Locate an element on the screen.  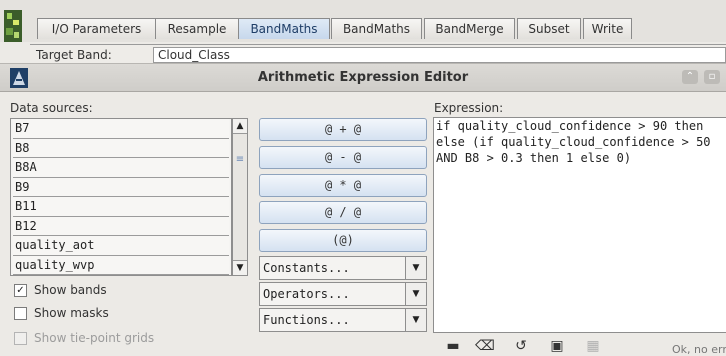
list-item: B9 is located at coordinates (121, 187).